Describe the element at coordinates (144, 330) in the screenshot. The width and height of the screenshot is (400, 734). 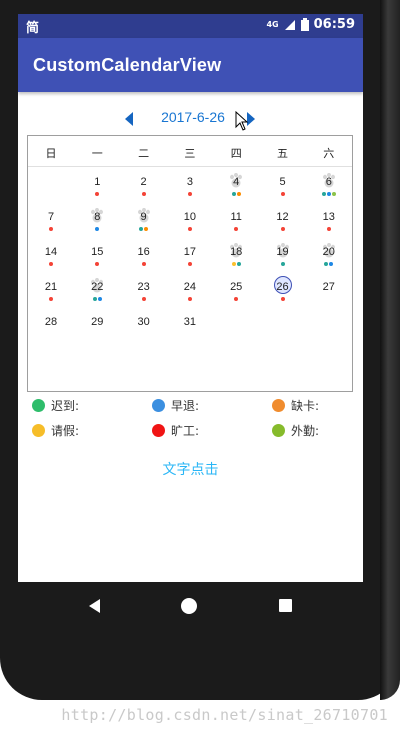
I see `calendar-day-cell: 30` at that location.